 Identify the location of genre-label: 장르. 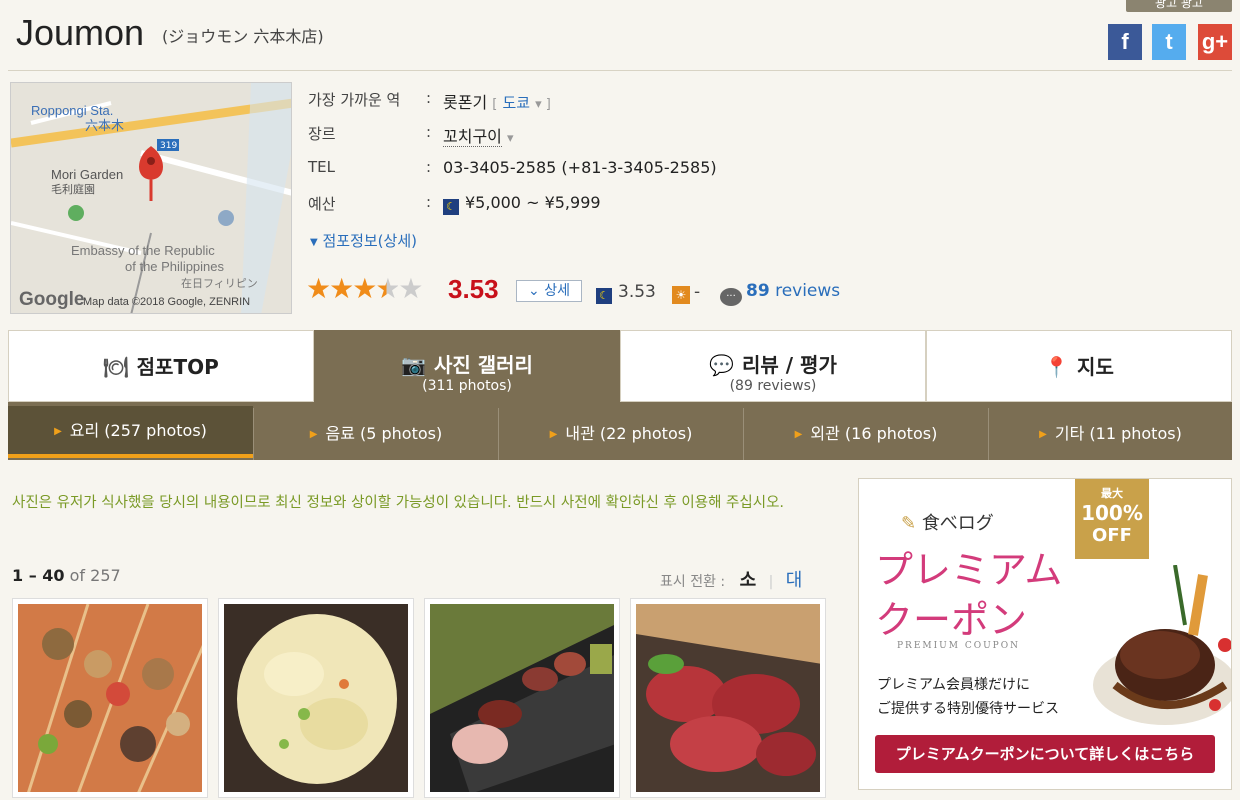
(322, 134).